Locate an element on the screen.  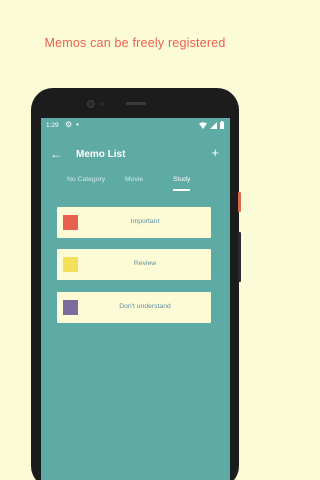
app-bar: ← Memo List + is located at coordinates (135, 156).